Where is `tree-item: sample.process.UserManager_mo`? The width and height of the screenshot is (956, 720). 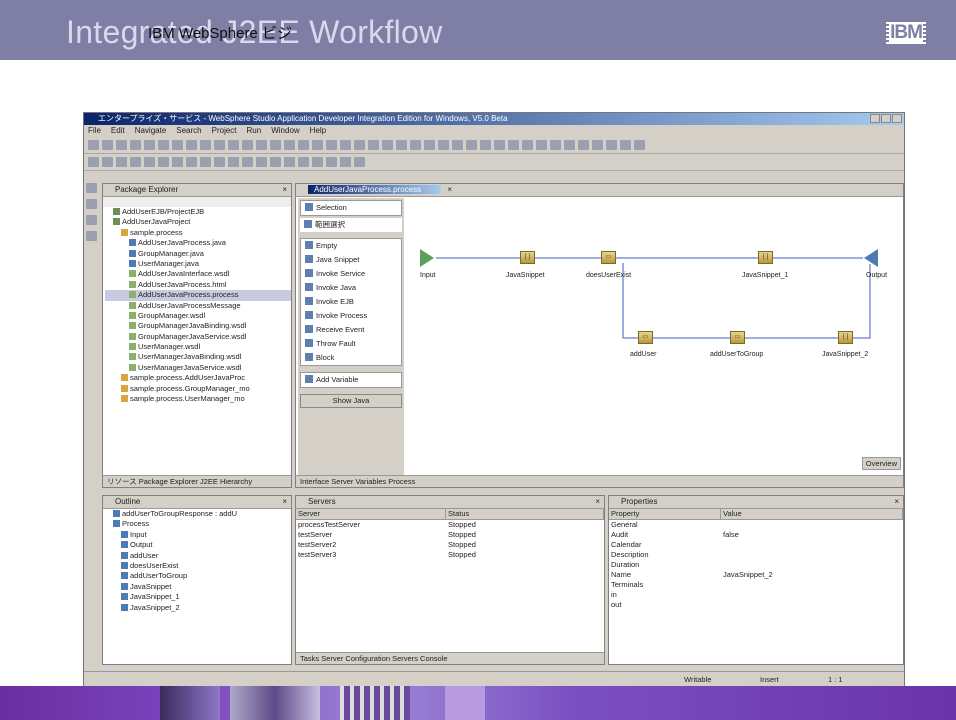 tree-item: sample.process.UserManager_mo is located at coordinates (198, 399).